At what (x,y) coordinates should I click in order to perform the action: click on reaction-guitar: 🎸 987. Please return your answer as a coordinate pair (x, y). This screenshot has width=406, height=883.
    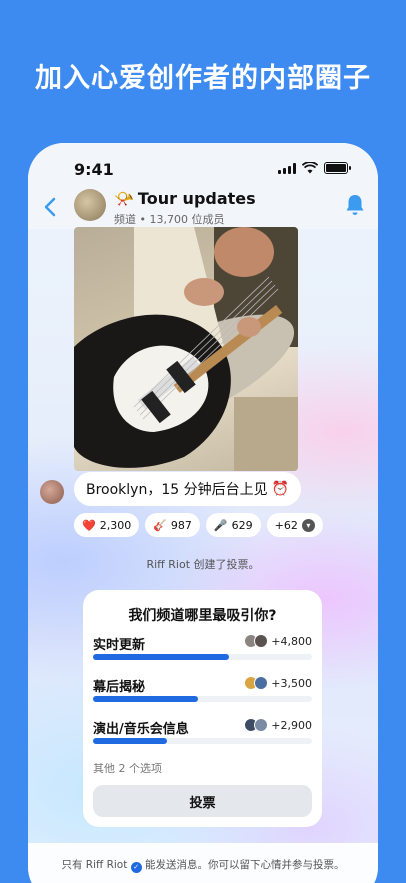
    Looking at the image, I should click on (172, 525).